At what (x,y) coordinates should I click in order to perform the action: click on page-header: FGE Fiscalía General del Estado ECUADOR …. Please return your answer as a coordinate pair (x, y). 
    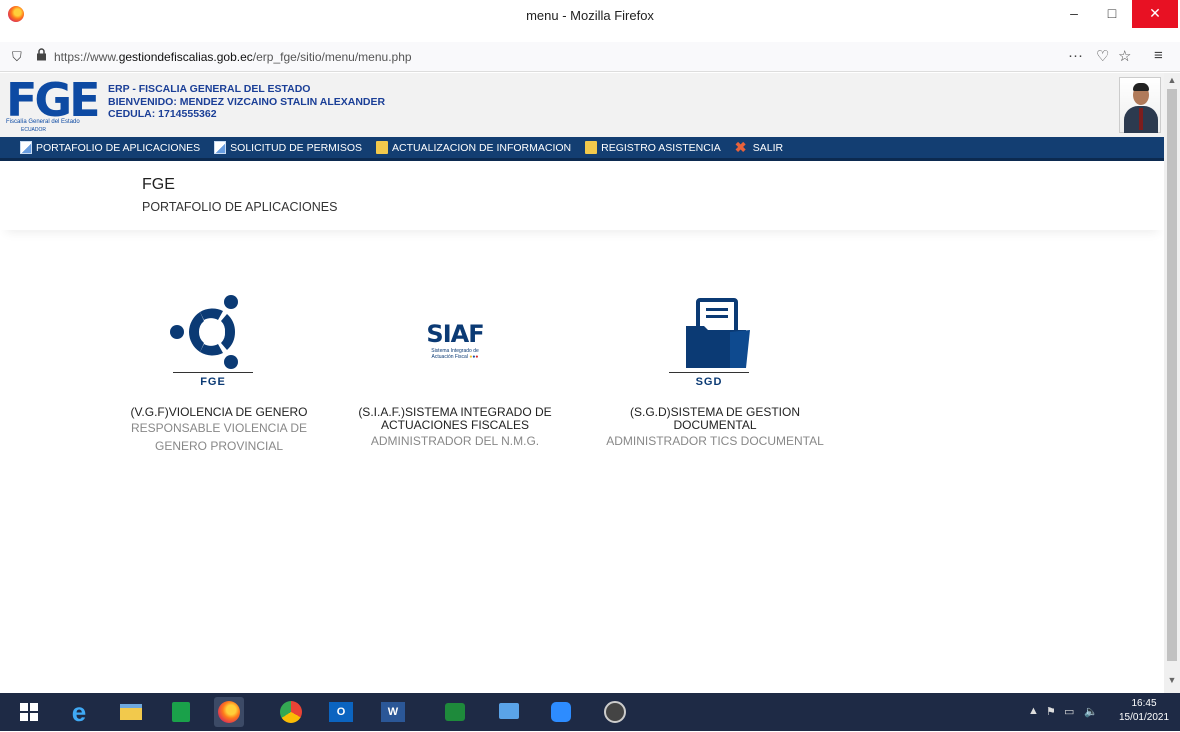
    Looking at the image, I should click on (582, 105).